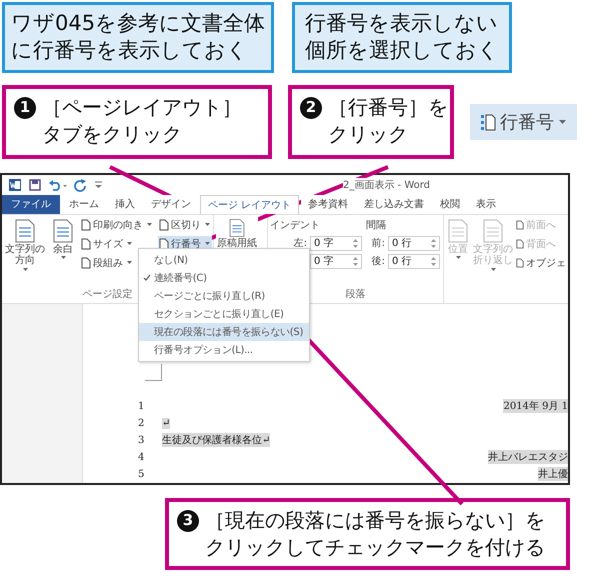 The image size is (610, 581). Describe the element at coordinates (311, 107) in the screenshot. I see `step-number: 2` at that location.